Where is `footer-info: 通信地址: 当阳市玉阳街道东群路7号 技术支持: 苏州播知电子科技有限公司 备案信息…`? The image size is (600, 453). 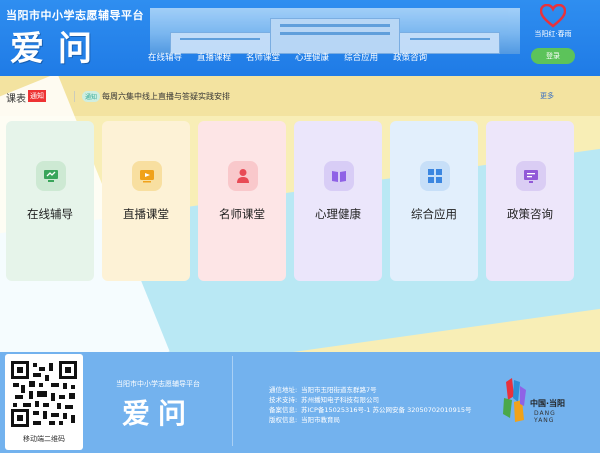 footer-info: 通信地址: 当阳市玉阳街道东群路7号 技术支持: 苏州播知电子科技有限公司 备案信息… is located at coordinates (370, 405).